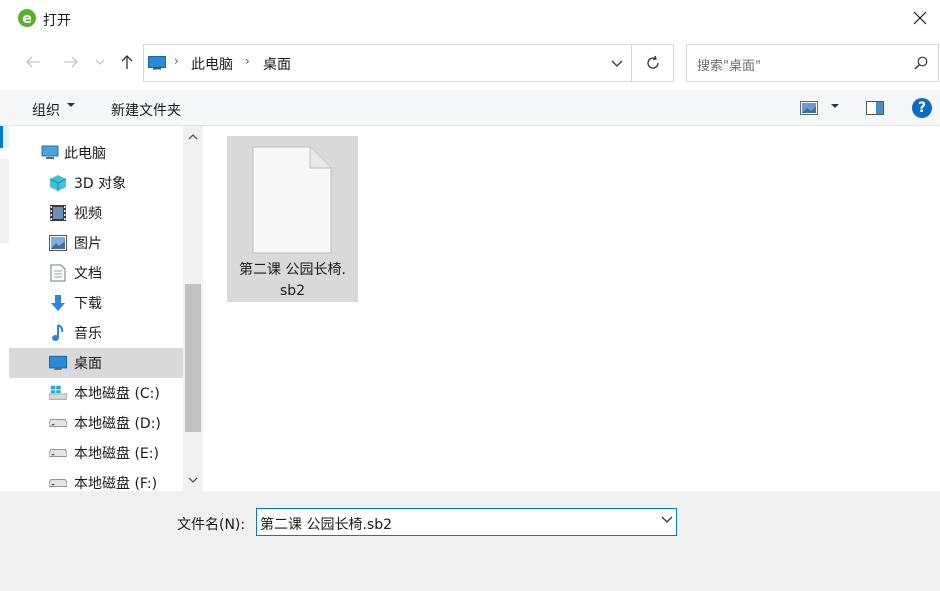 This screenshot has height=591, width=940. I want to click on left-strip-accent, so click(4, 137).